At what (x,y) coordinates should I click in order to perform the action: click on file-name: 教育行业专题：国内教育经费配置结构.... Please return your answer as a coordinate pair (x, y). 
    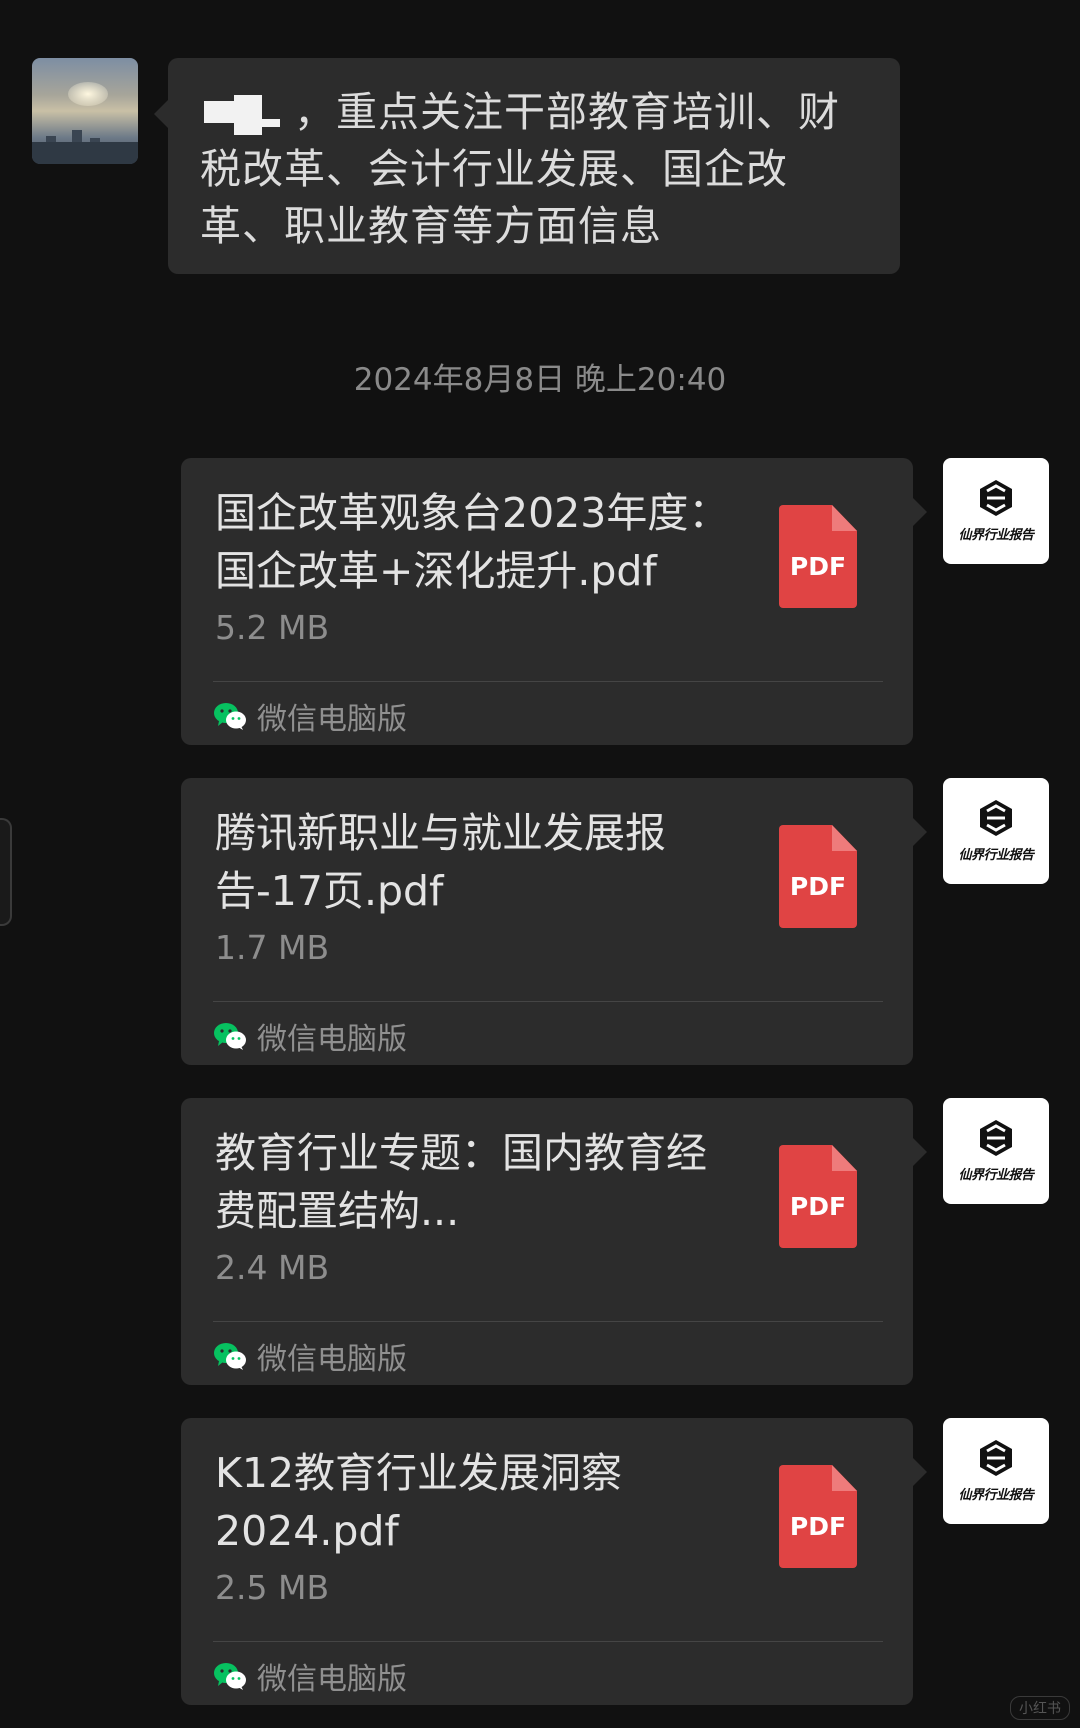
    Looking at the image, I should click on (461, 1182).